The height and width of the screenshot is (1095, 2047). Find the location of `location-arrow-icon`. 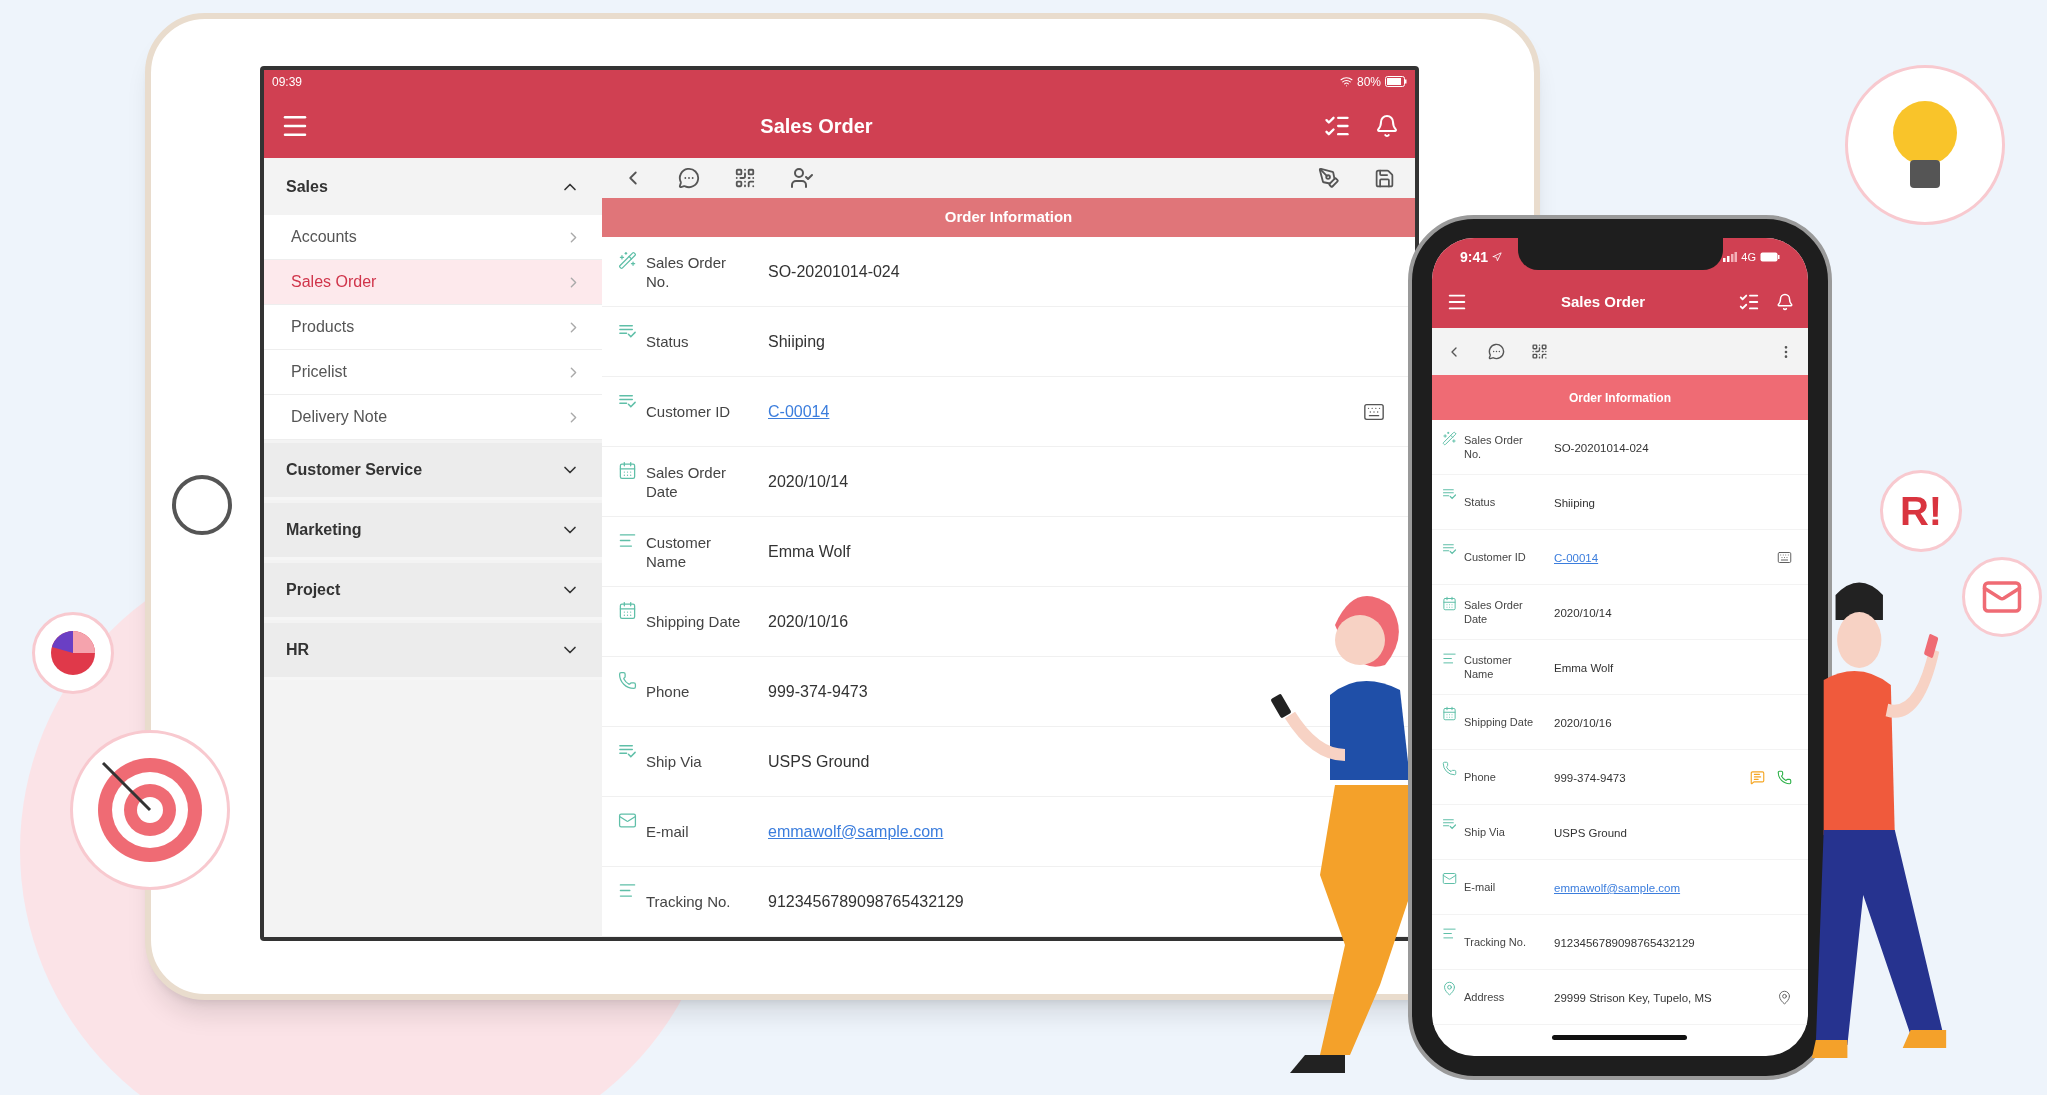

location-arrow-icon is located at coordinates (1497, 257).